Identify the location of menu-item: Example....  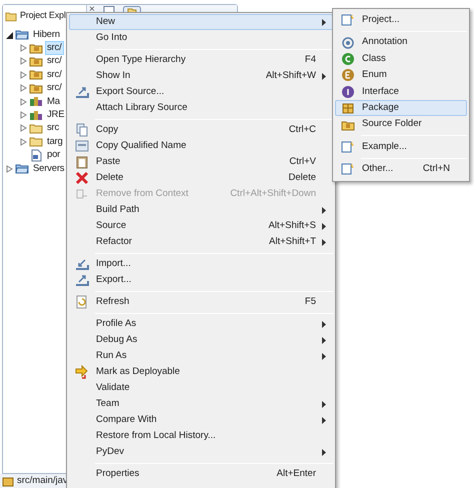
(401, 147).